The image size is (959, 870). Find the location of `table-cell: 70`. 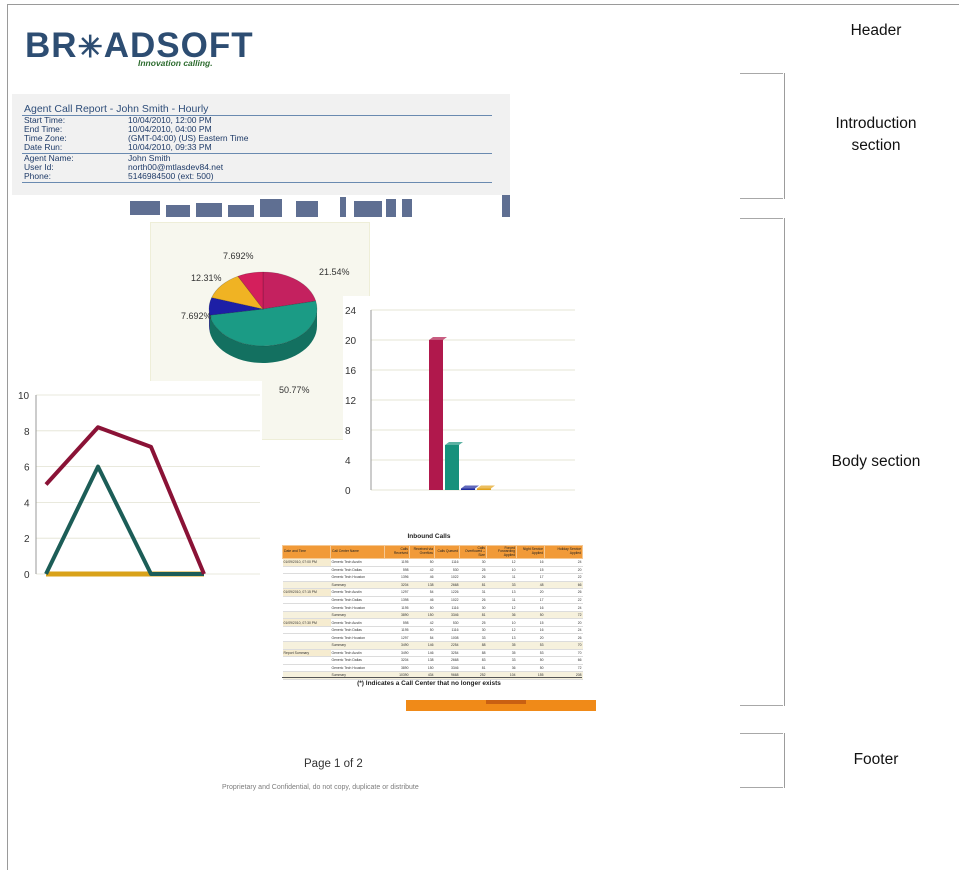

table-cell: 70 is located at coordinates (563, 645).